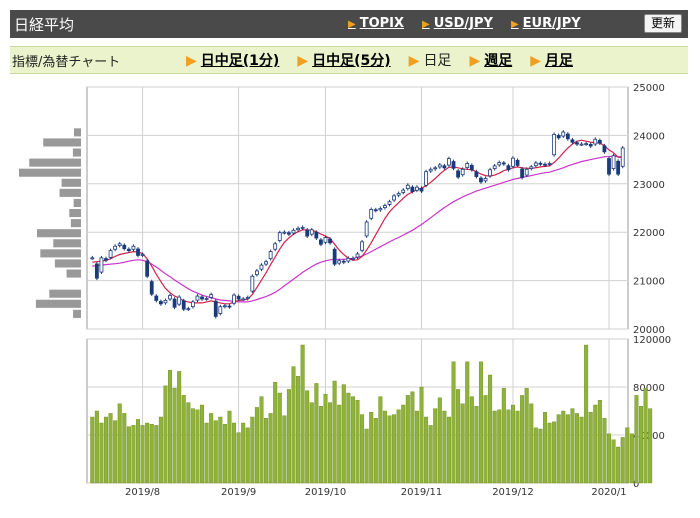  I want to click on eurjpy-link-label: EUR/JPY, so click(551, 23).